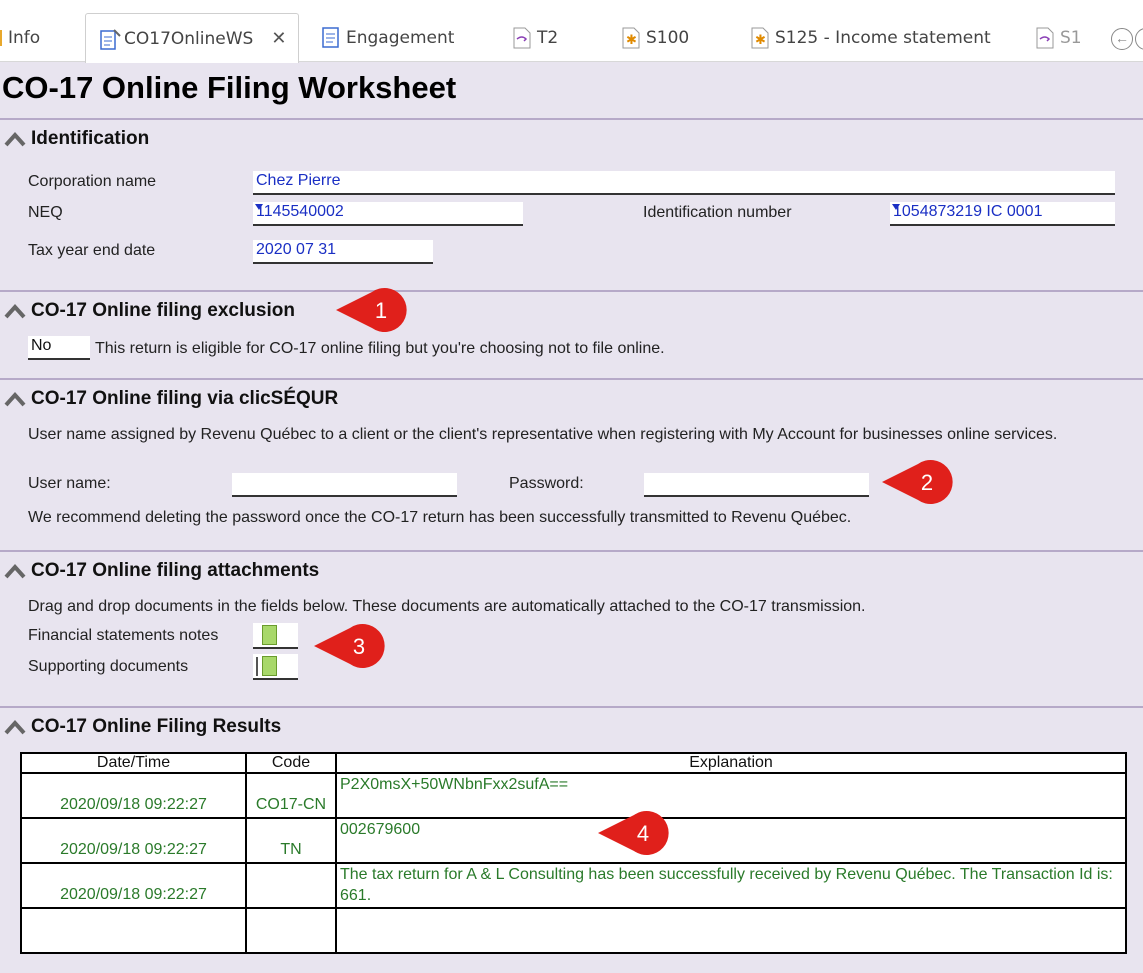 The image size is (1143, 973). I want to click on tab-engagement: Engagement, so click(388, 37).